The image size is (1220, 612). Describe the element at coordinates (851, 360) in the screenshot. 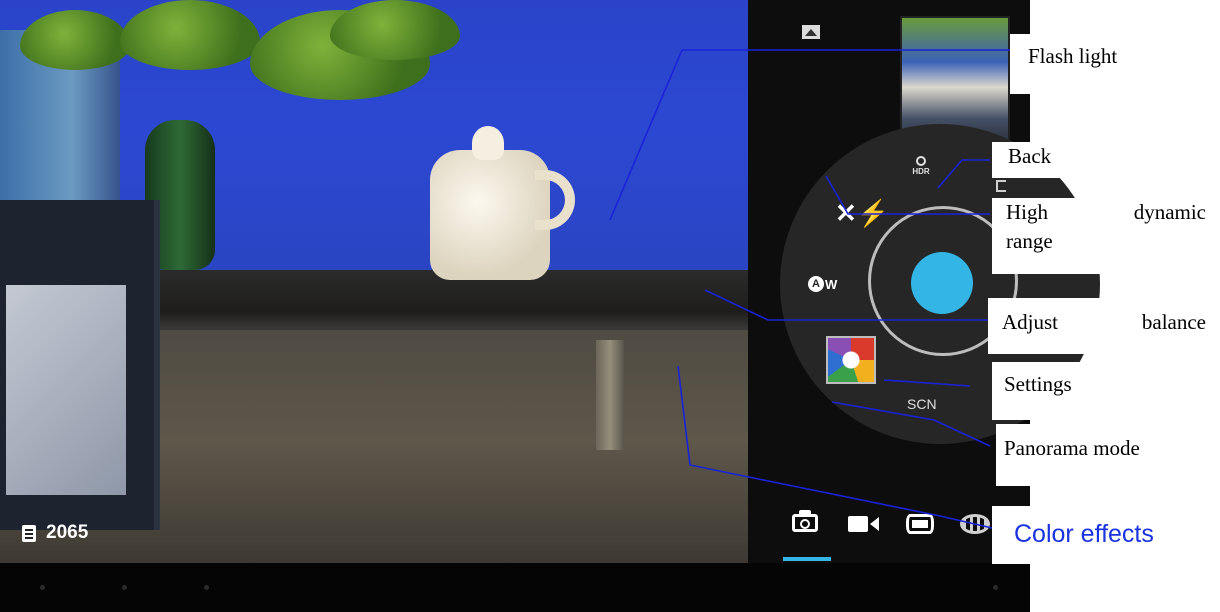

I see `color-effects-icon` at that location.